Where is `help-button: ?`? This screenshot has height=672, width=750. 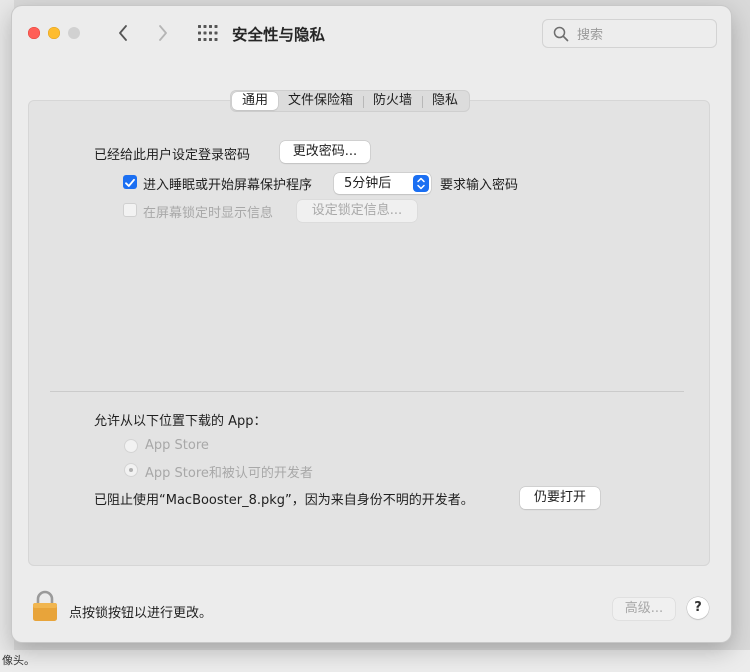
help-button: ? is located at coordinates (698, 608).